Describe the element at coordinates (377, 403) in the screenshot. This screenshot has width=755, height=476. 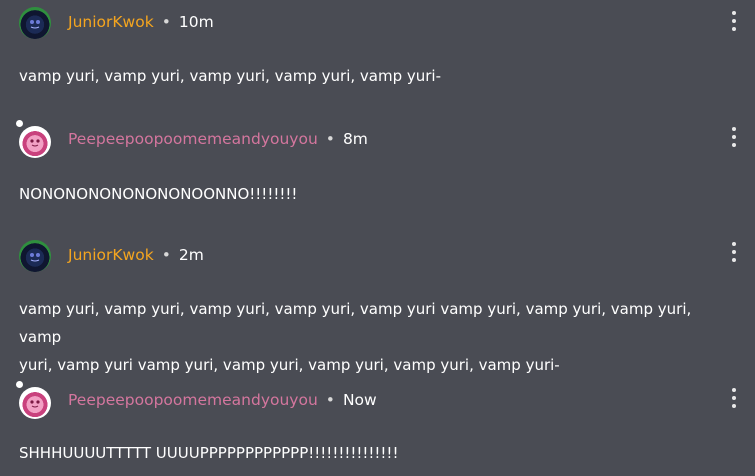
I see `comment-header: Peepeepoopoomemeandyouyou • Now` at that location.